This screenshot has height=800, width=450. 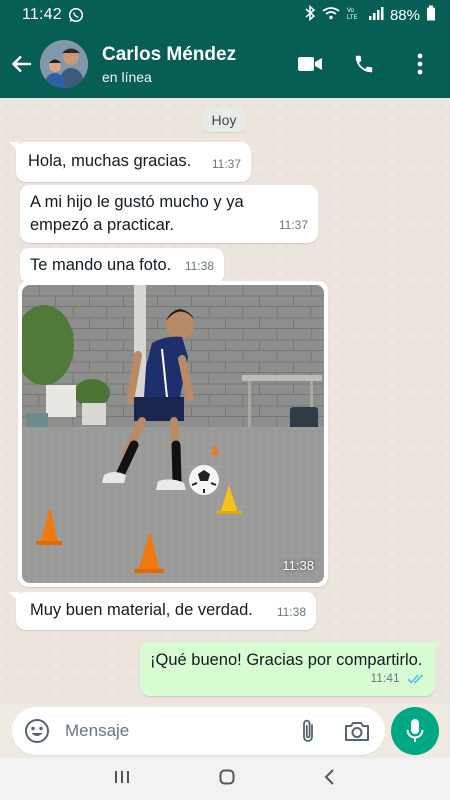 I want to click on message-bubble: Muy buen material, de verdad. 11:38, so click(x=162, y=611).